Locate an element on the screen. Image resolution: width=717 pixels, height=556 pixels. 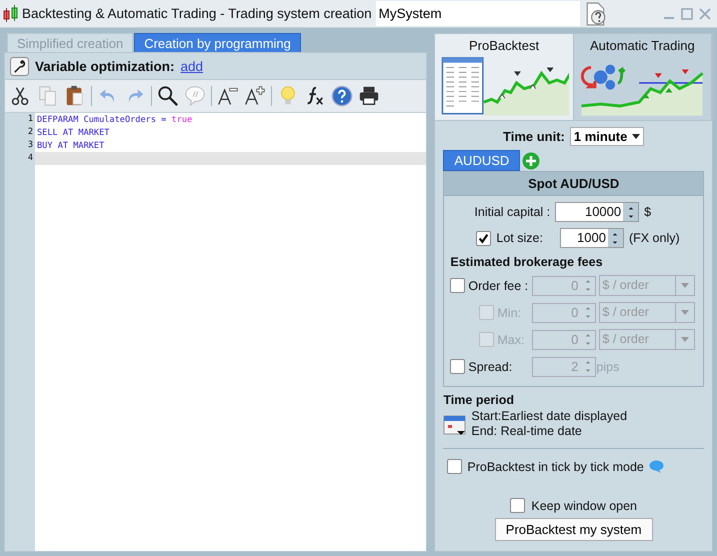
paste-icon is located at coordinates (75, 96).